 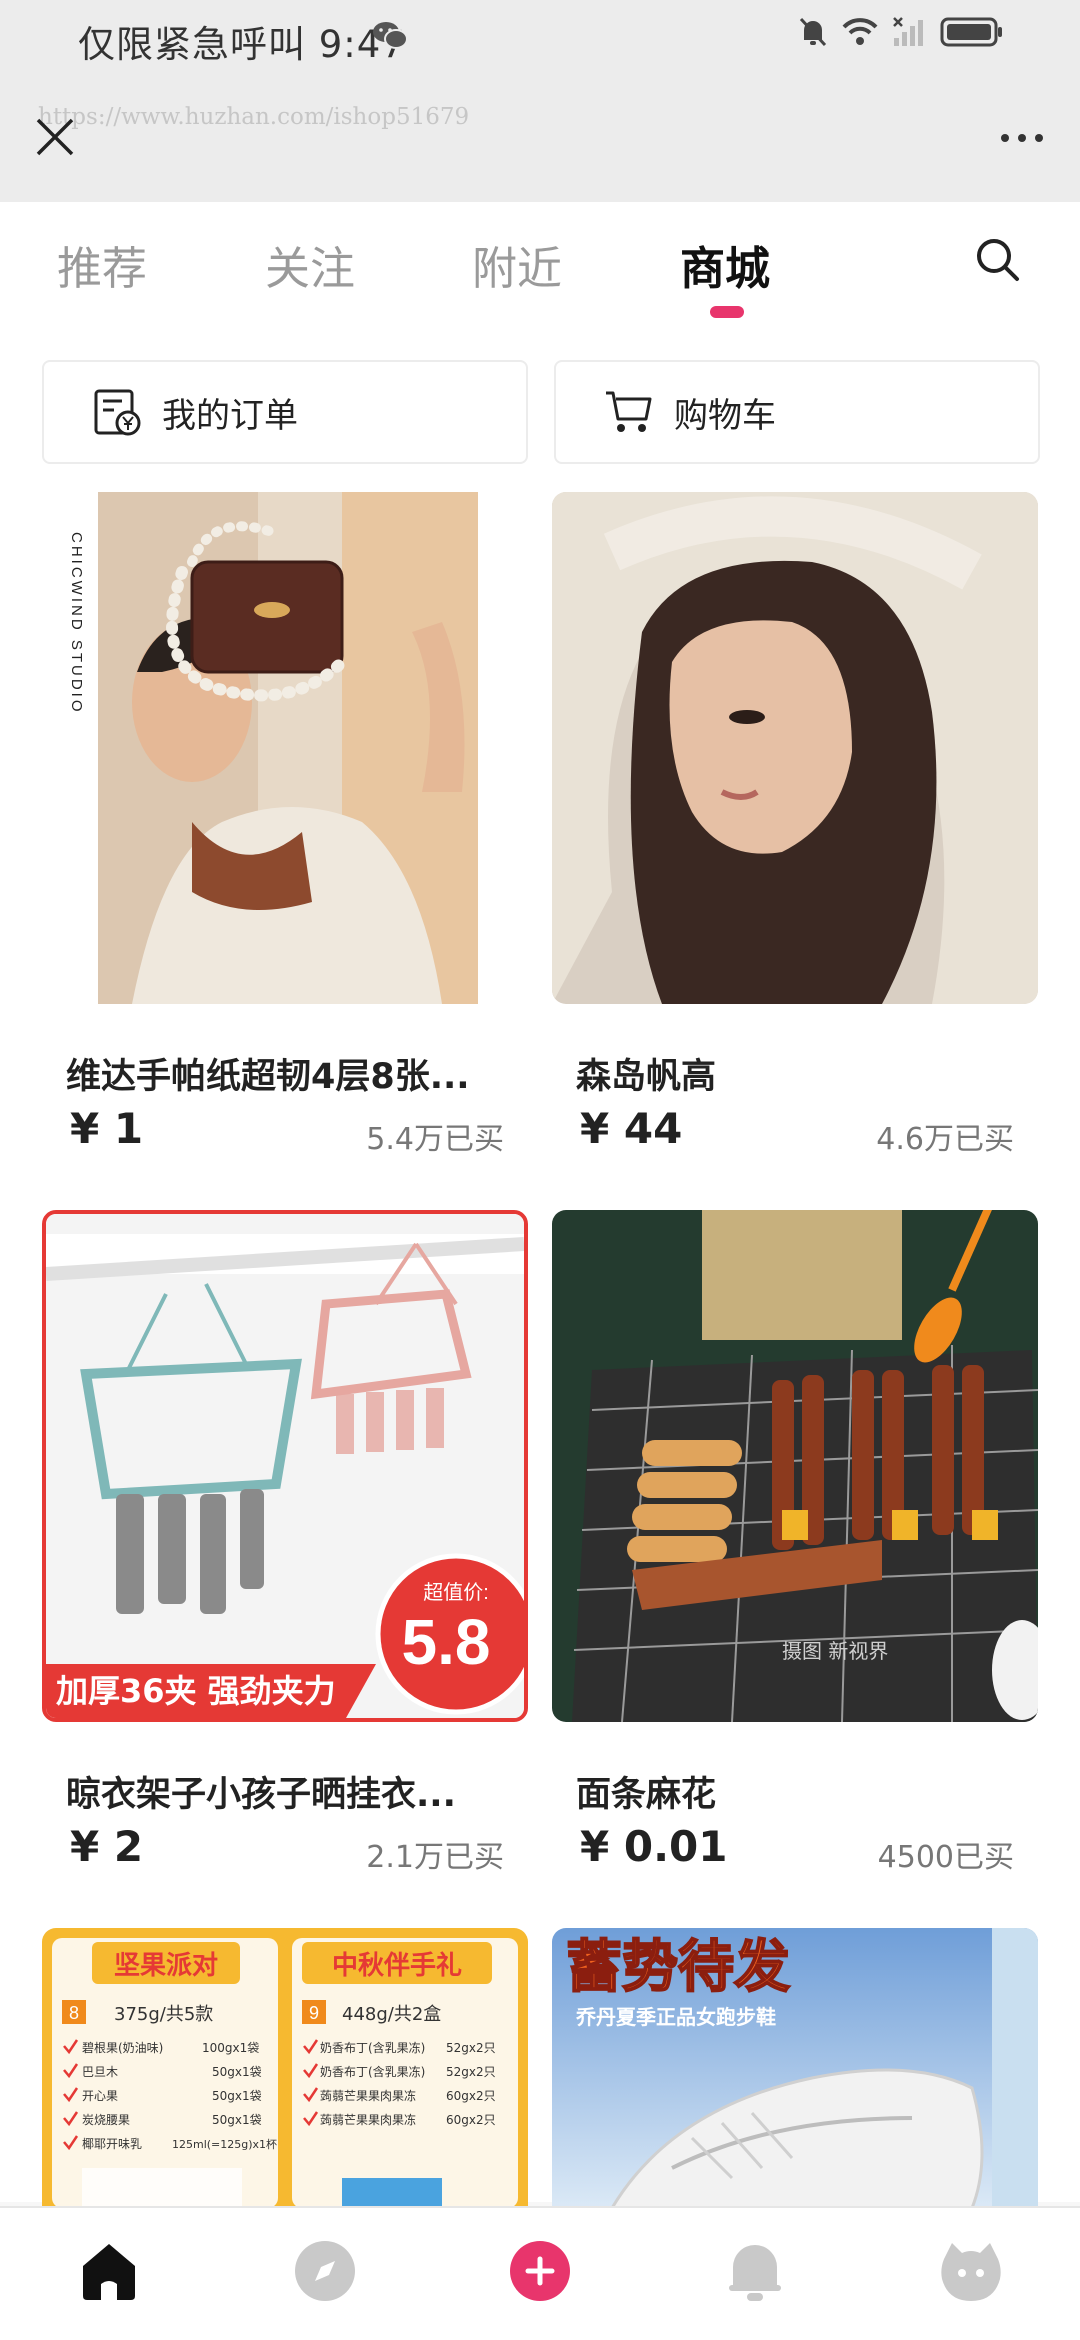 I want to click on box-spec-left: 375g/共5款, so click(x=163, y=2014).